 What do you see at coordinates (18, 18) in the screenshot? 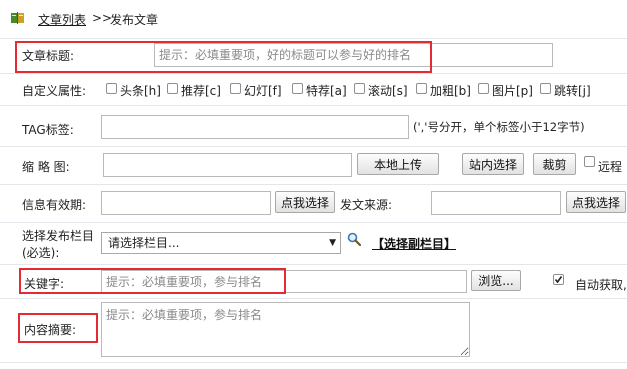
I see `book-icon` at bounding box center [18, 18].